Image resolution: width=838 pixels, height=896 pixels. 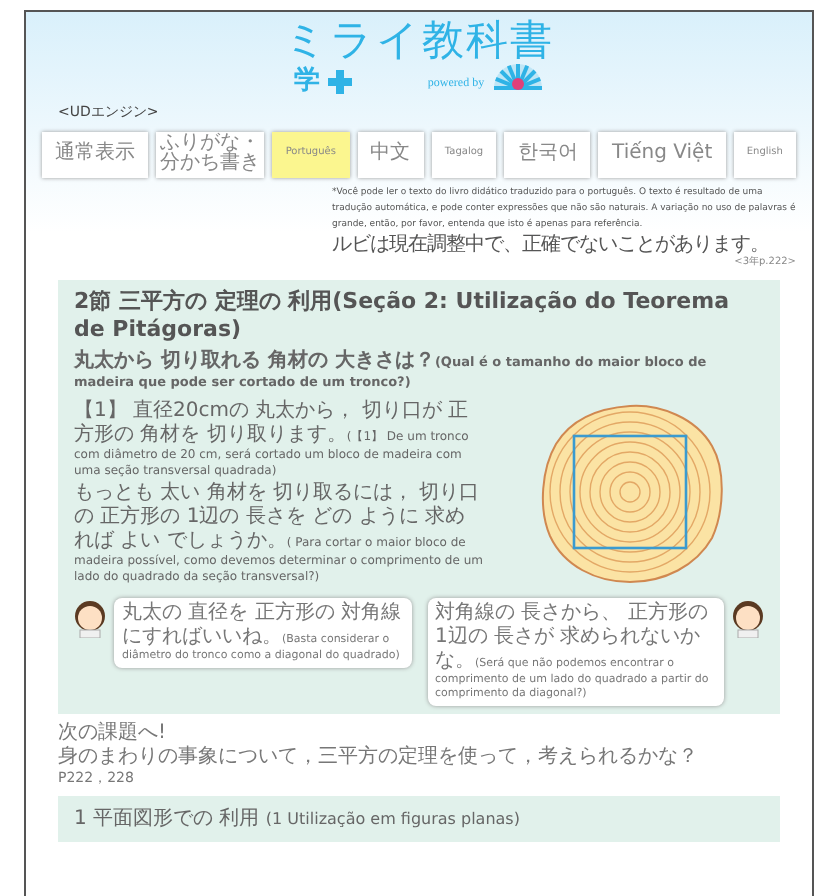 I want to click on plus-icon, so click(x=339, y=82).